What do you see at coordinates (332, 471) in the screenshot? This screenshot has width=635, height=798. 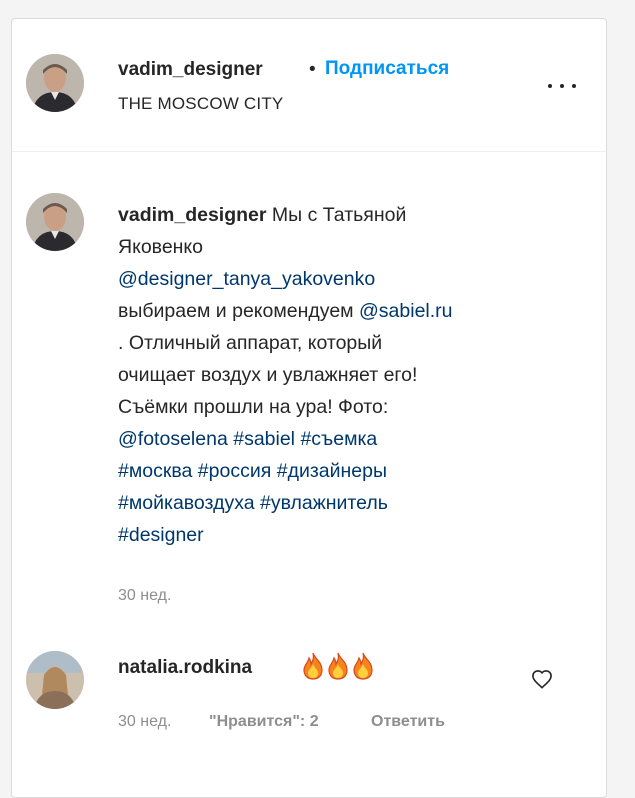 I see `hashtag-link: #дизайнеры` at bounding box center [332, 471].